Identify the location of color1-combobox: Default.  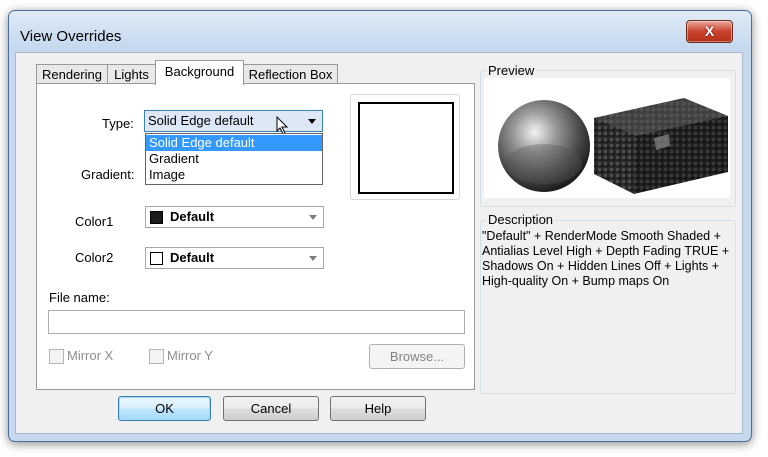
(234, 217).